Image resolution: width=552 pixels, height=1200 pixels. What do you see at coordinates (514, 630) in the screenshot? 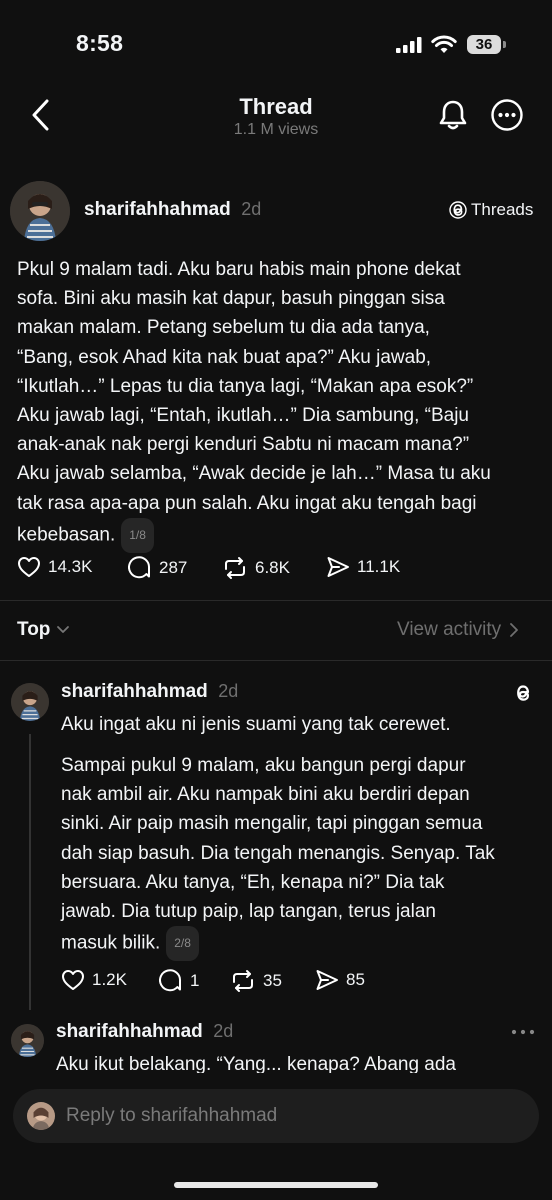
I see `chevron-right-icon` at bounding box center [514, 630].